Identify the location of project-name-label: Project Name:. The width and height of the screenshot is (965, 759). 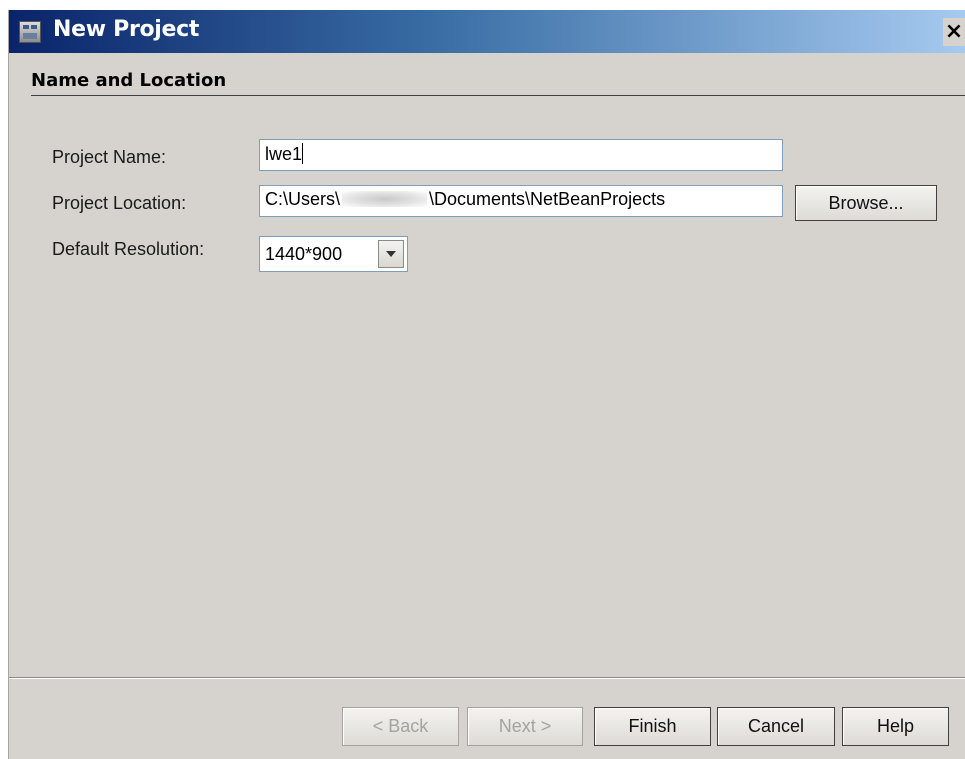
(109, 157).